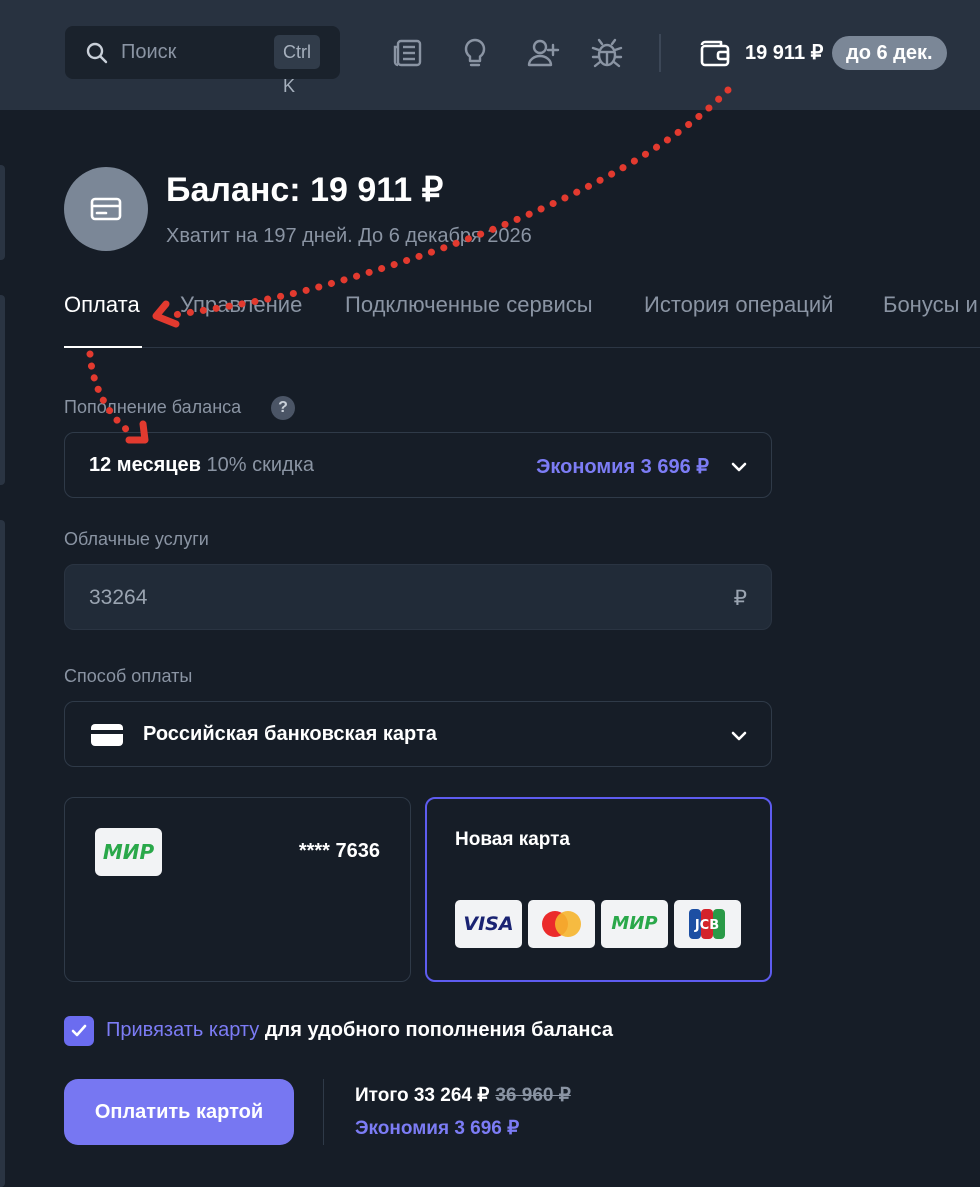 The width and height of the screenshot is (980, 1187). I want to click on lightbulb-icon, so click(475, 53).